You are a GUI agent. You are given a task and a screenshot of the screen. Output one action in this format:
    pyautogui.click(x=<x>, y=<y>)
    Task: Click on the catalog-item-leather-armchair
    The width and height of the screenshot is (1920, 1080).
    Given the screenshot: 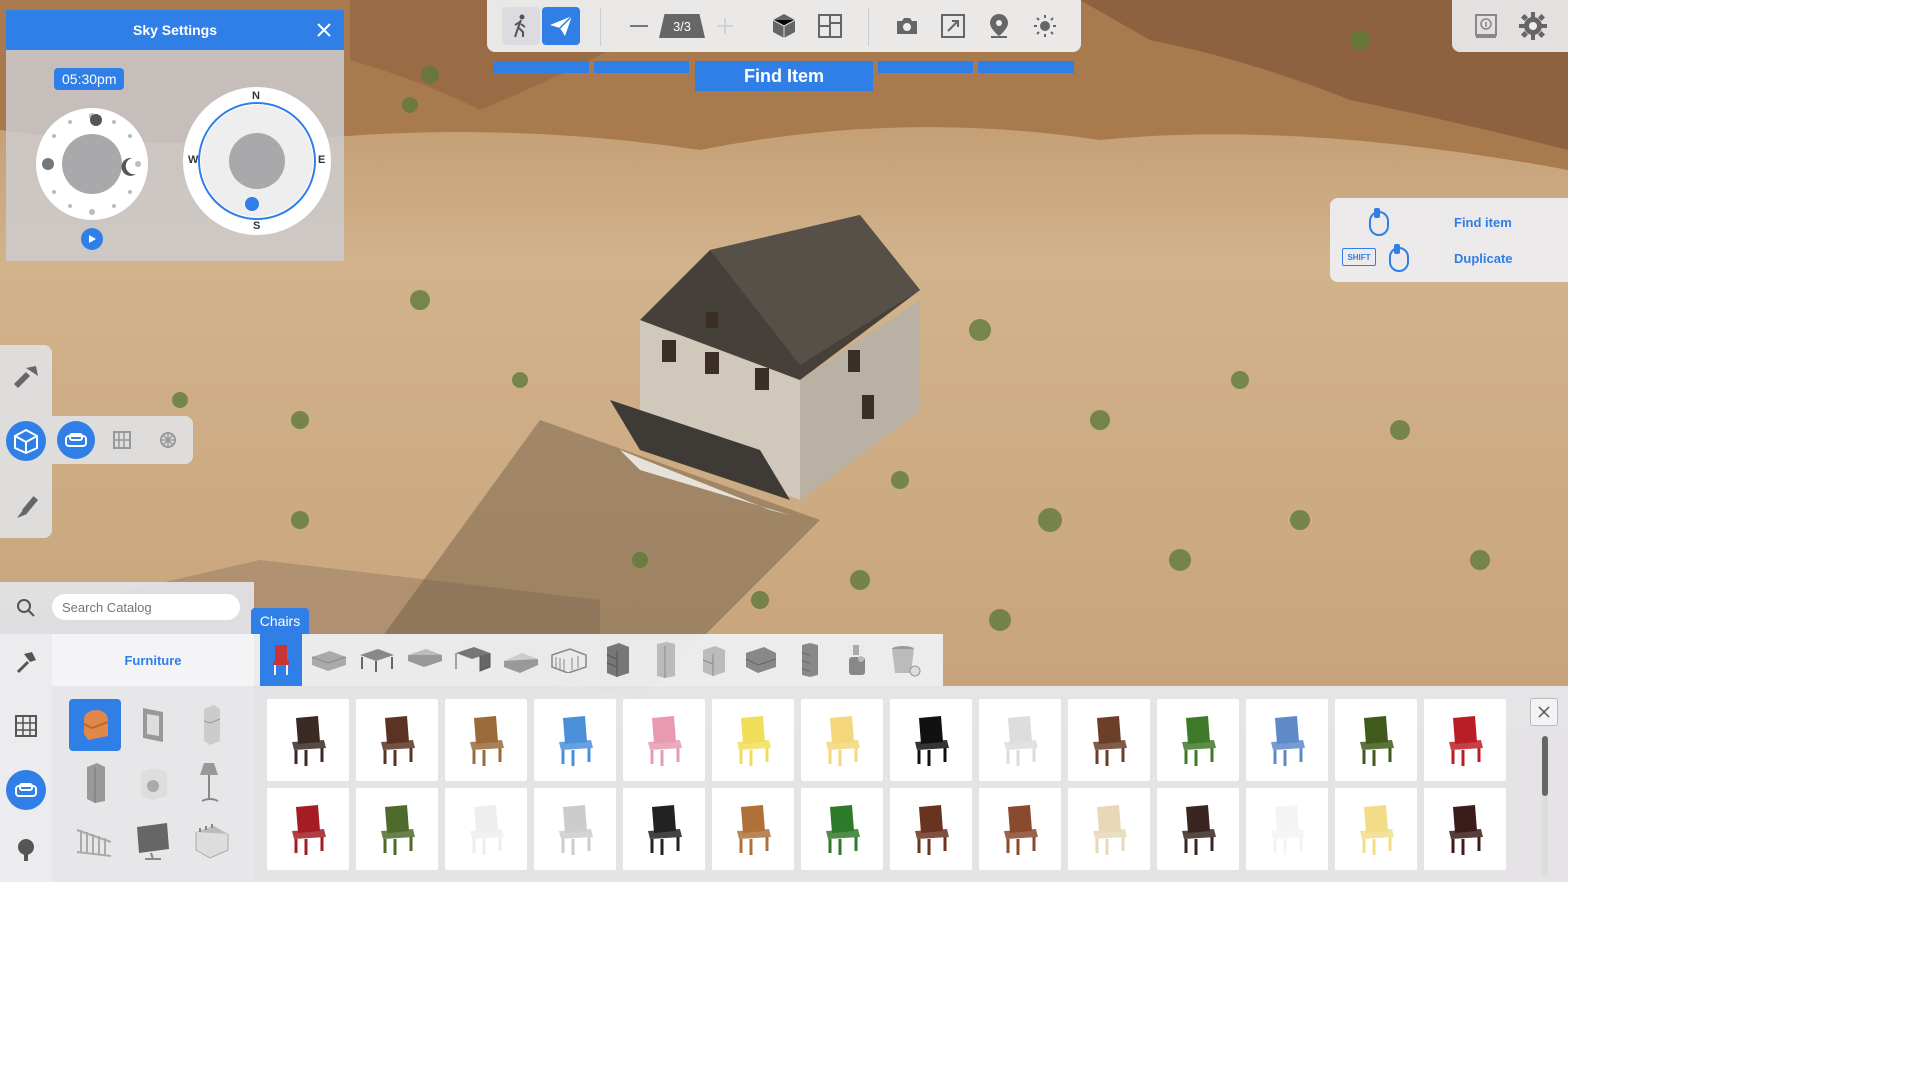 What is the action you would take?
    pyautogui.click(x=308, y=740)
    